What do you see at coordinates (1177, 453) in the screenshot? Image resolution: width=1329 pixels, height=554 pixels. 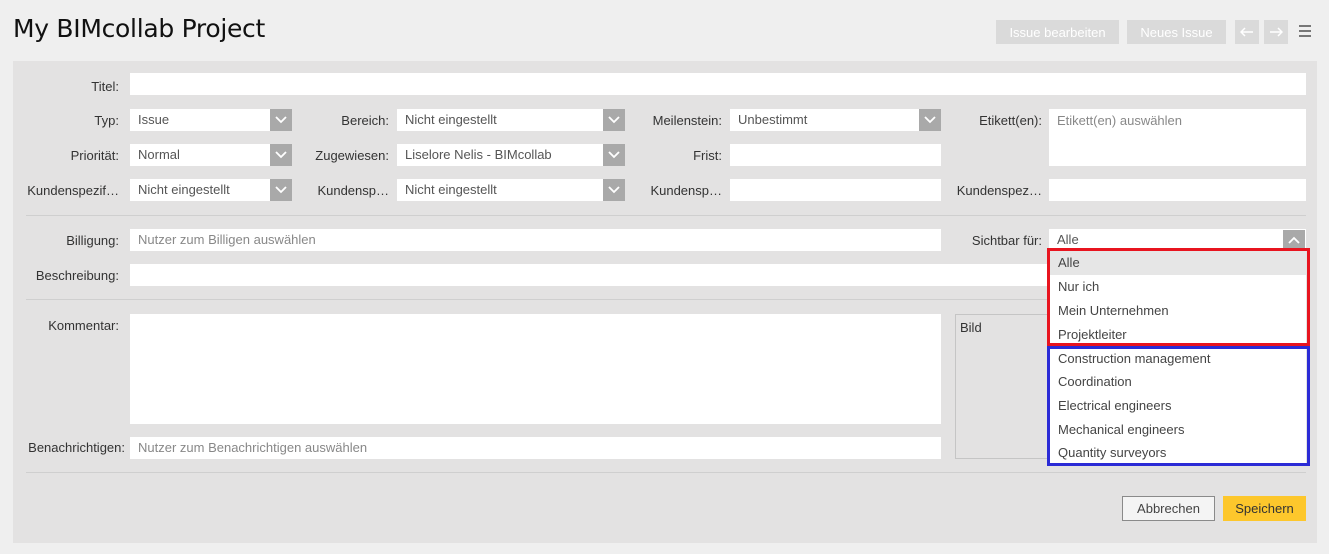 I see `dropdown-option-quantity-surveyors: Quantity surveyors` at bounding box center [1177, 453].